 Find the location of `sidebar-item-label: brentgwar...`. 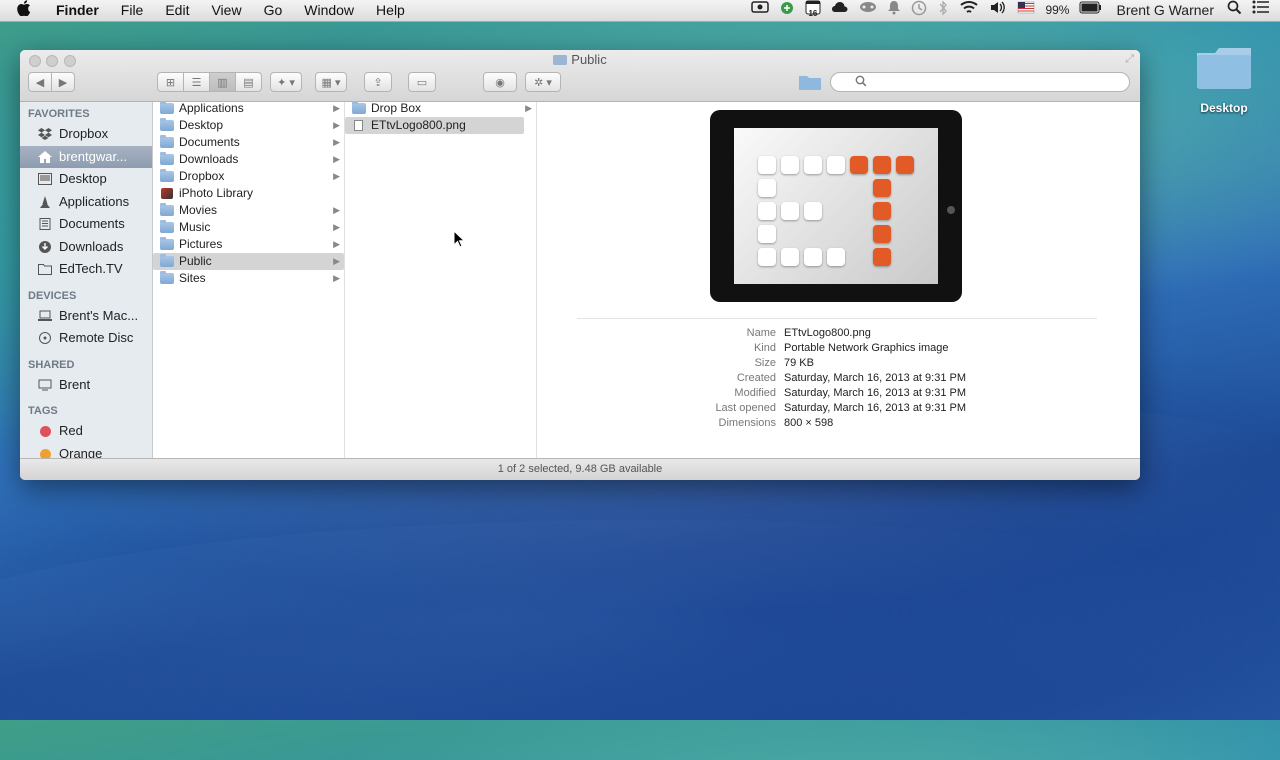

sidebar-item-label: brentgwar... is located at coordinates (93, 156).